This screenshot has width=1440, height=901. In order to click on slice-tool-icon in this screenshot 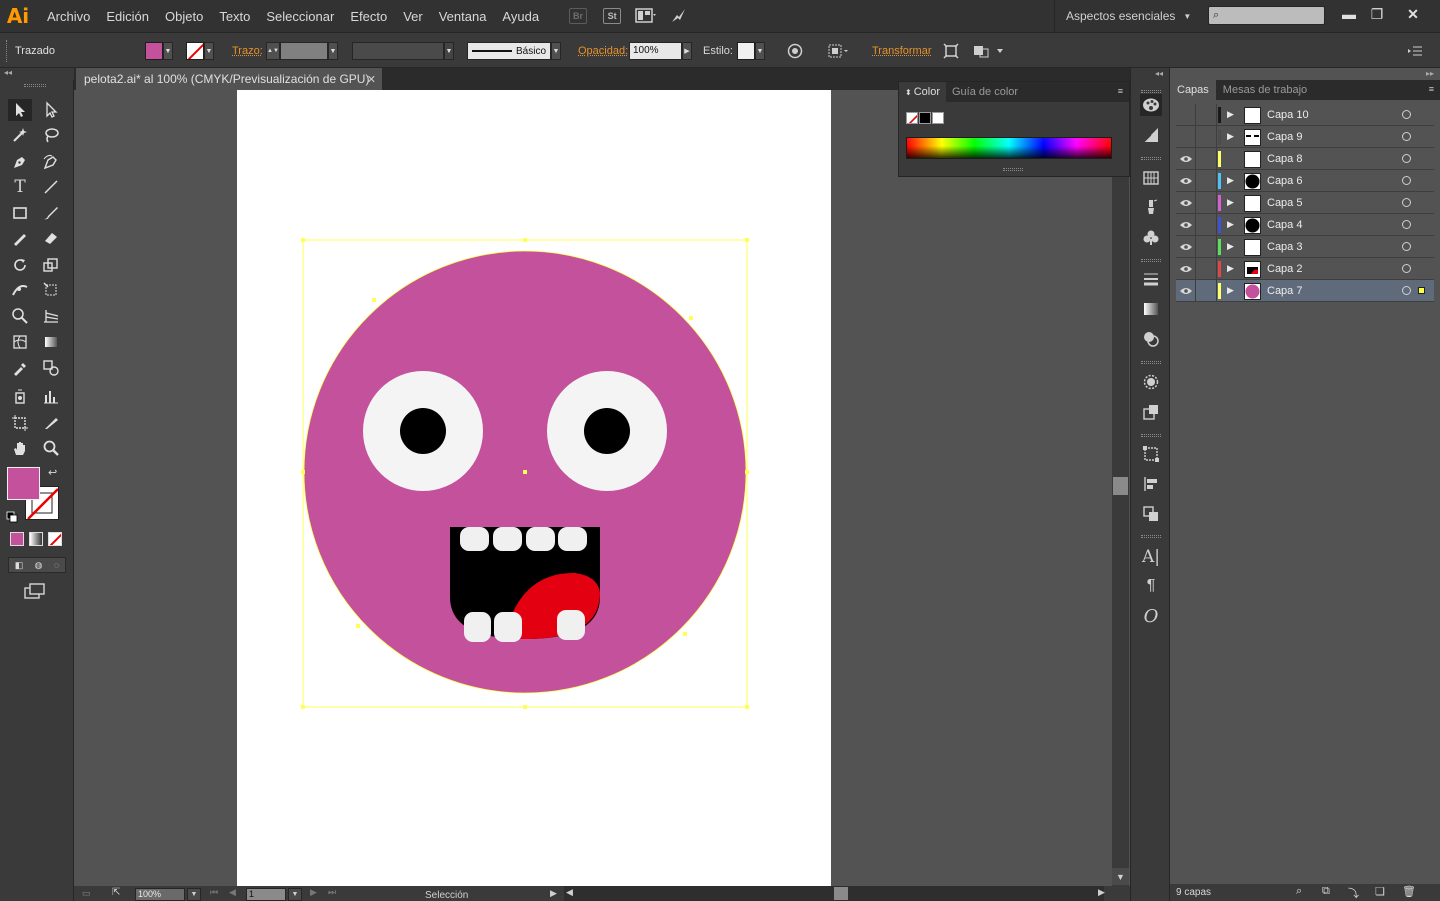, I will do `click(51, 423)`.